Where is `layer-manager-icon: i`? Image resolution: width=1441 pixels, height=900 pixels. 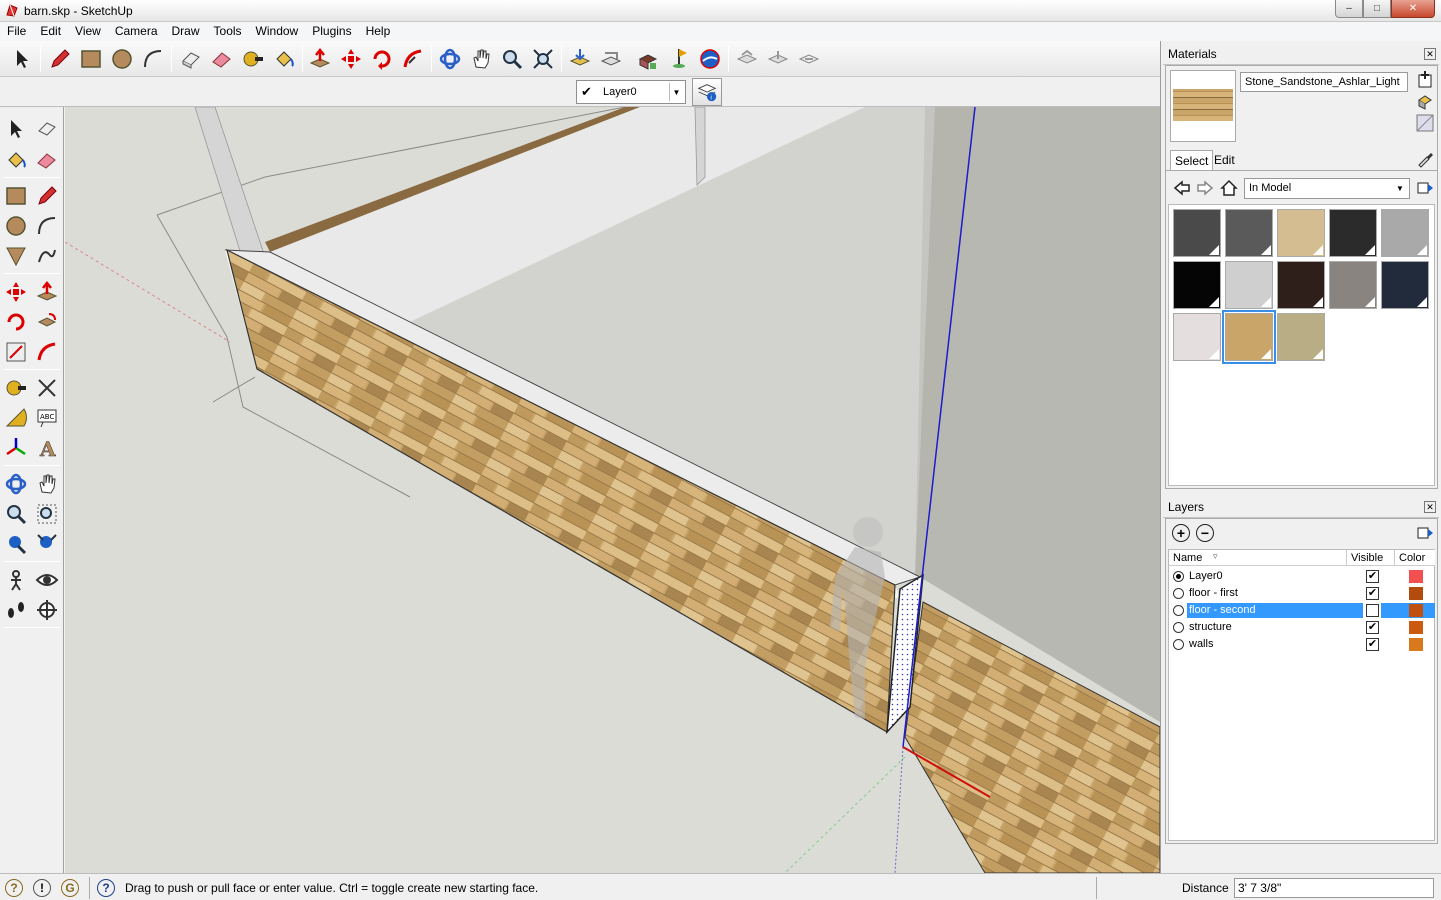 layer-manager-icon: i is located at coordinates (707, 92).